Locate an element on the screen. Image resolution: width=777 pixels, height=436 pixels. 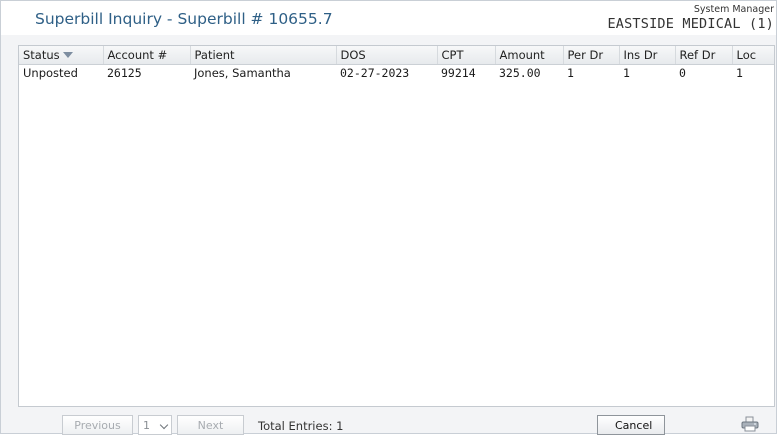
page-title: Superbill Inquiry - Superbill # 10655.7 is located at coordinates (184, 19).